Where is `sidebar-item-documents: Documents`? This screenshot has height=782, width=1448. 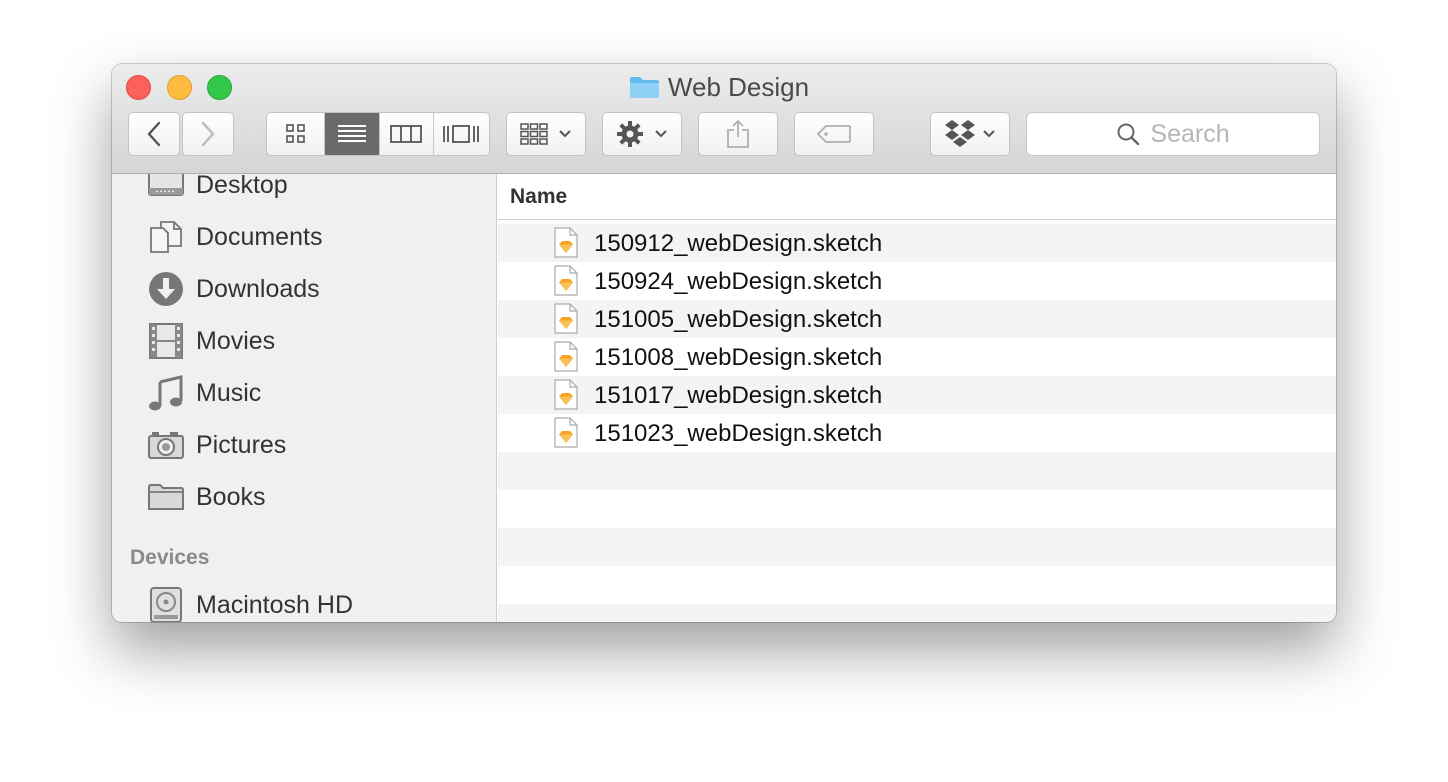
sidebar-item-documents: Documents is located at coordinates (304, 237).